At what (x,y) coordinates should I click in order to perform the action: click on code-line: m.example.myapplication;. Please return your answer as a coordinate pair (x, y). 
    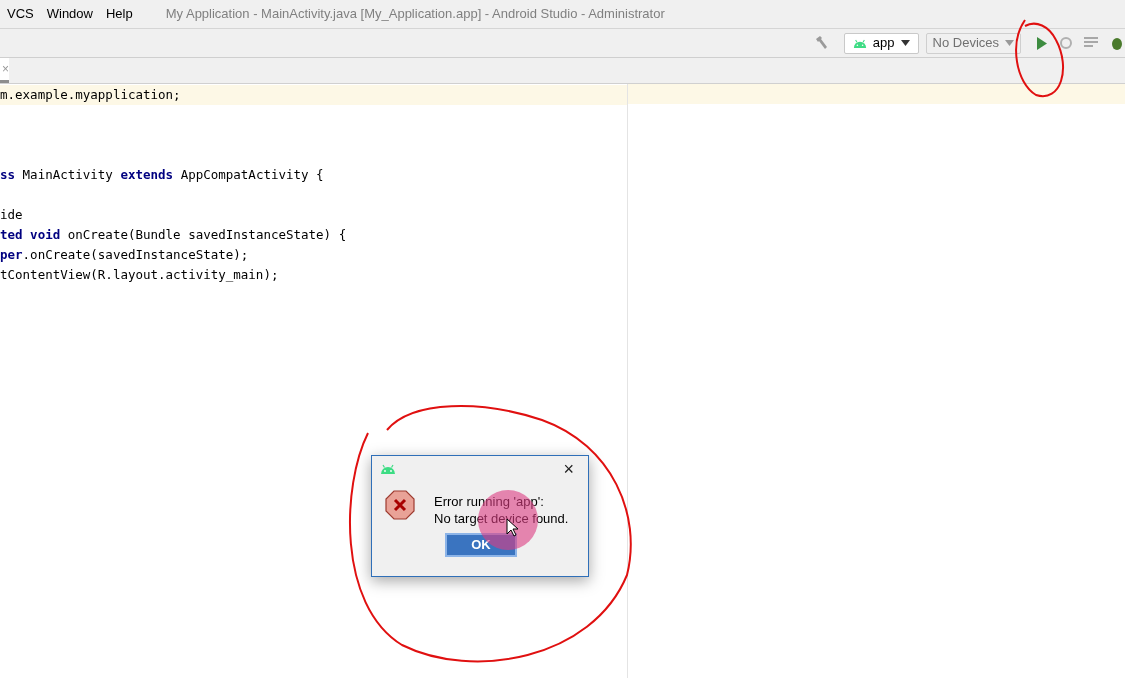
    Looking at the image, I should click on (90, 94).